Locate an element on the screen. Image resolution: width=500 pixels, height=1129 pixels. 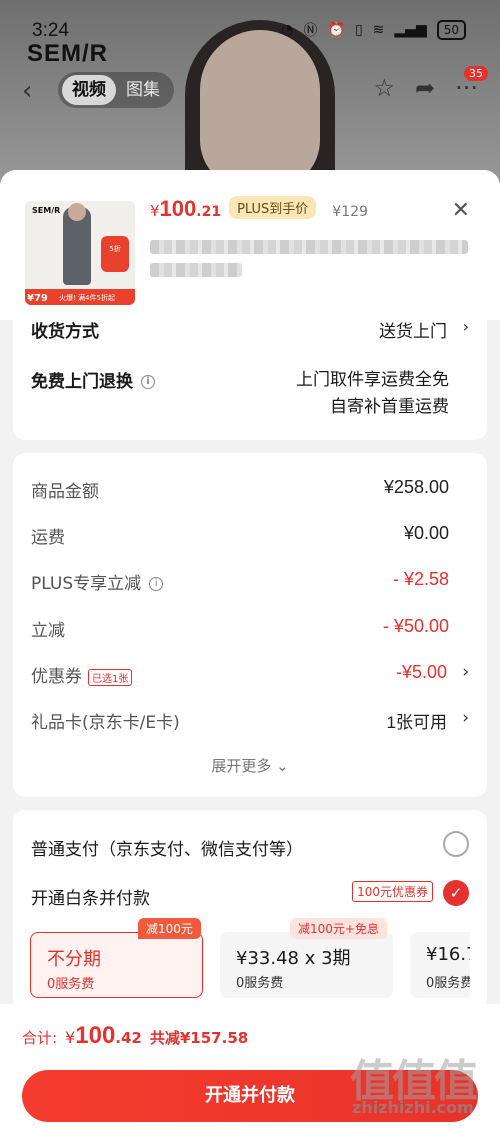
price-integer: 100 is located at coordinates (178, 208).